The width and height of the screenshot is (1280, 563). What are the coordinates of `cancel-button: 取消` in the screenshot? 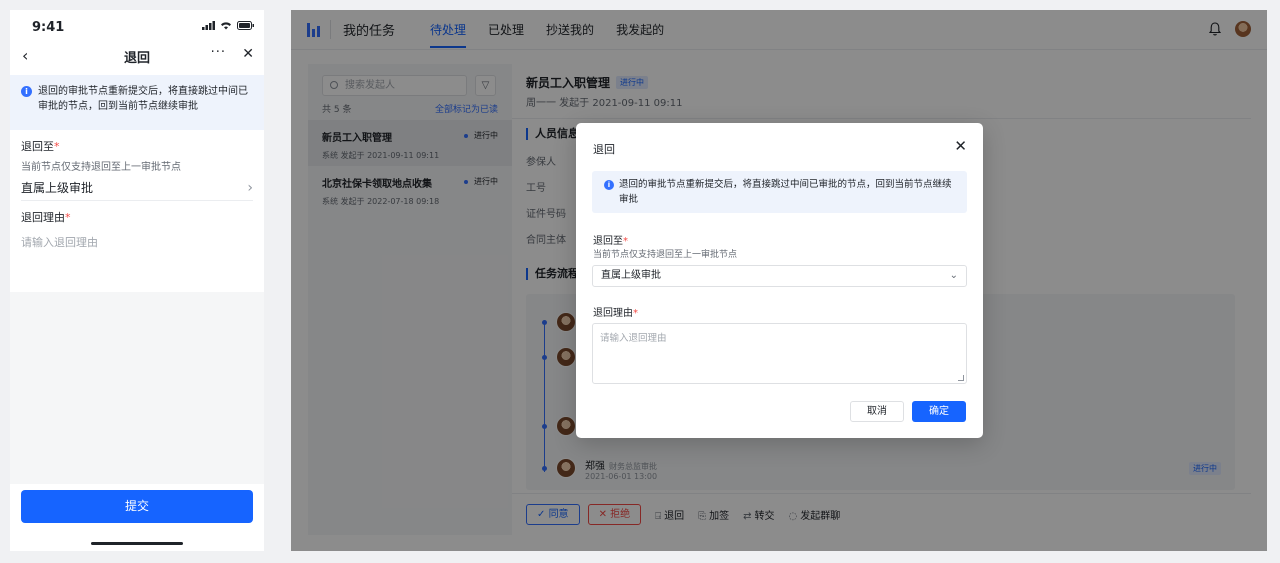 It's located at (877, 411).